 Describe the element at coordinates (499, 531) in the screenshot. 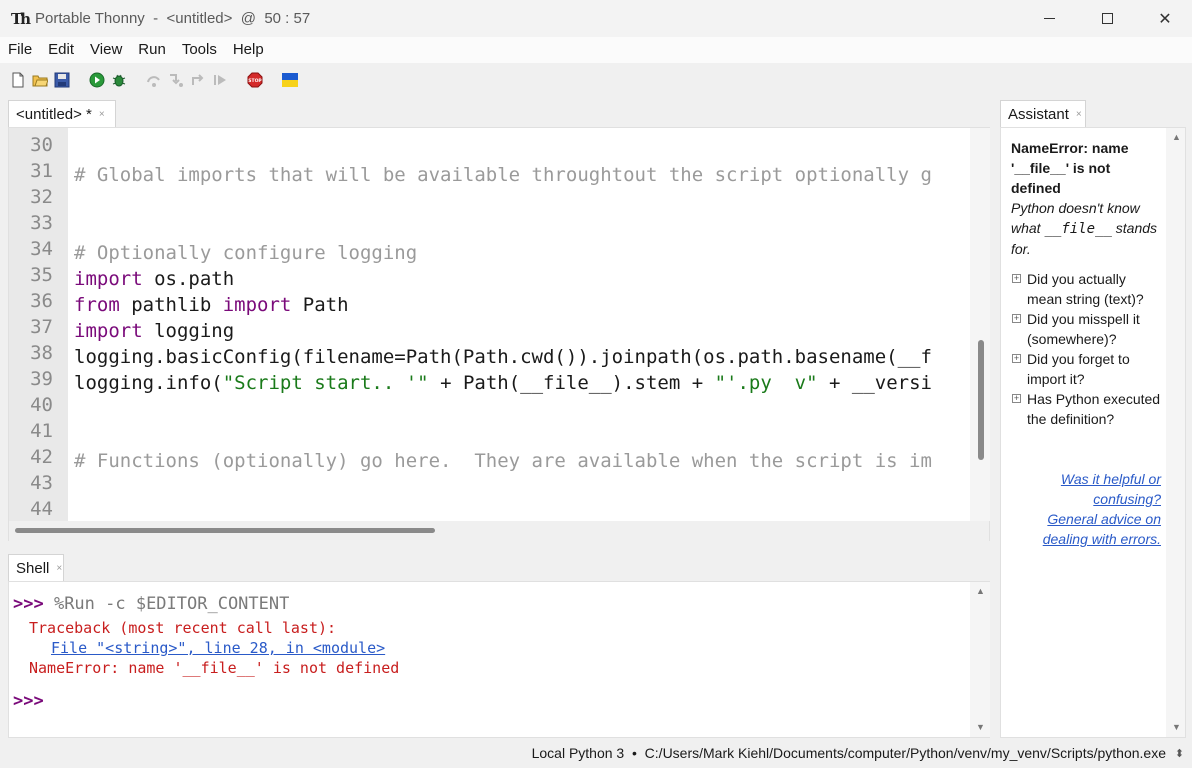

I see `editor-horizontal-scrollbar` at that location.